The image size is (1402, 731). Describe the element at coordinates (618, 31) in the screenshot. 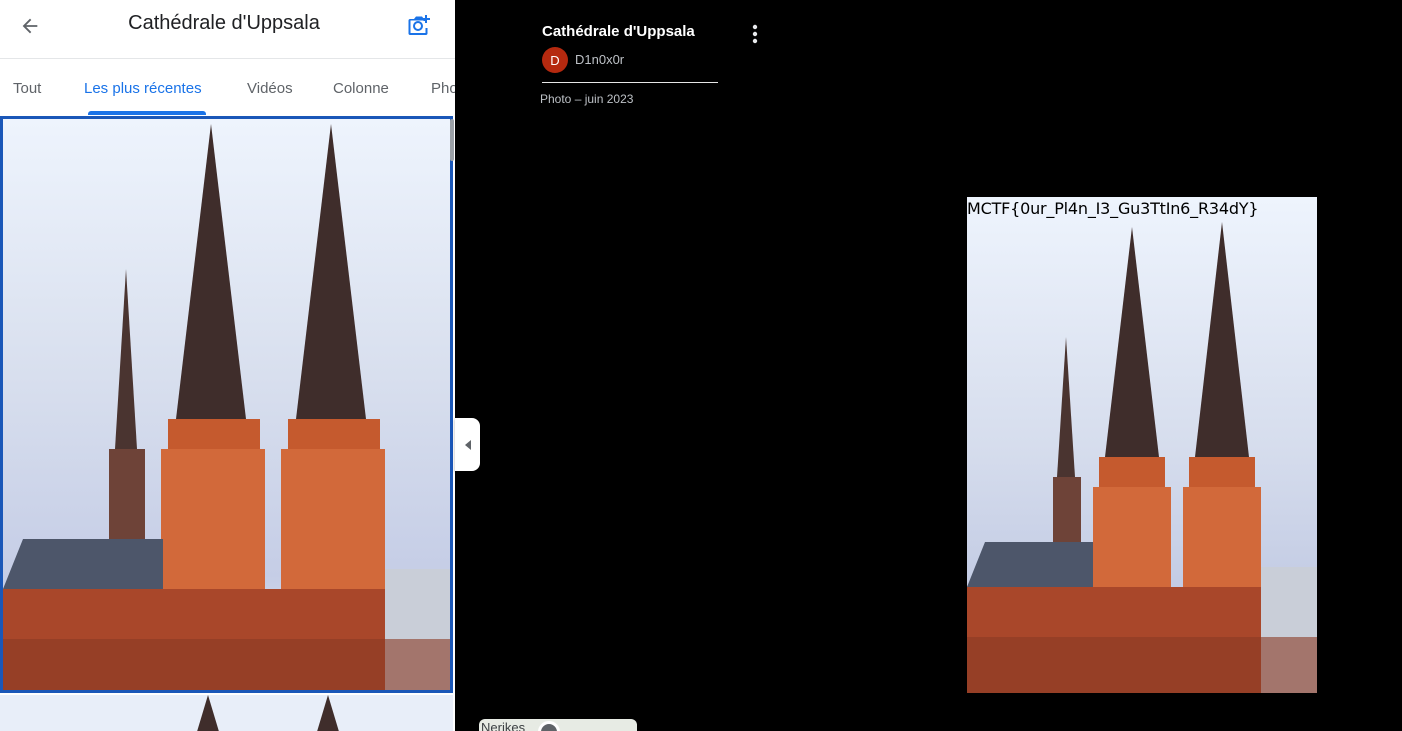

I see `viewer-title: Cathédrale d'Uppsala` at that location.